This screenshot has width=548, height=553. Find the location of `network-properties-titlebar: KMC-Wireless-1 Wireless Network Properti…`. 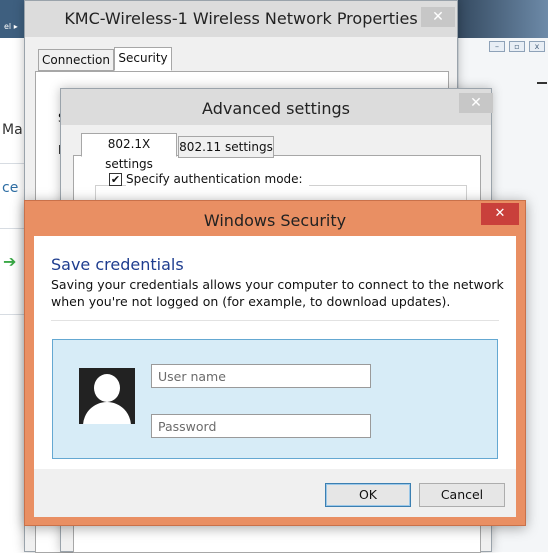

network-properties-titlebar: KMC-Wireless-1 Wireless Network Properti… is located at coordinates (241, 19).